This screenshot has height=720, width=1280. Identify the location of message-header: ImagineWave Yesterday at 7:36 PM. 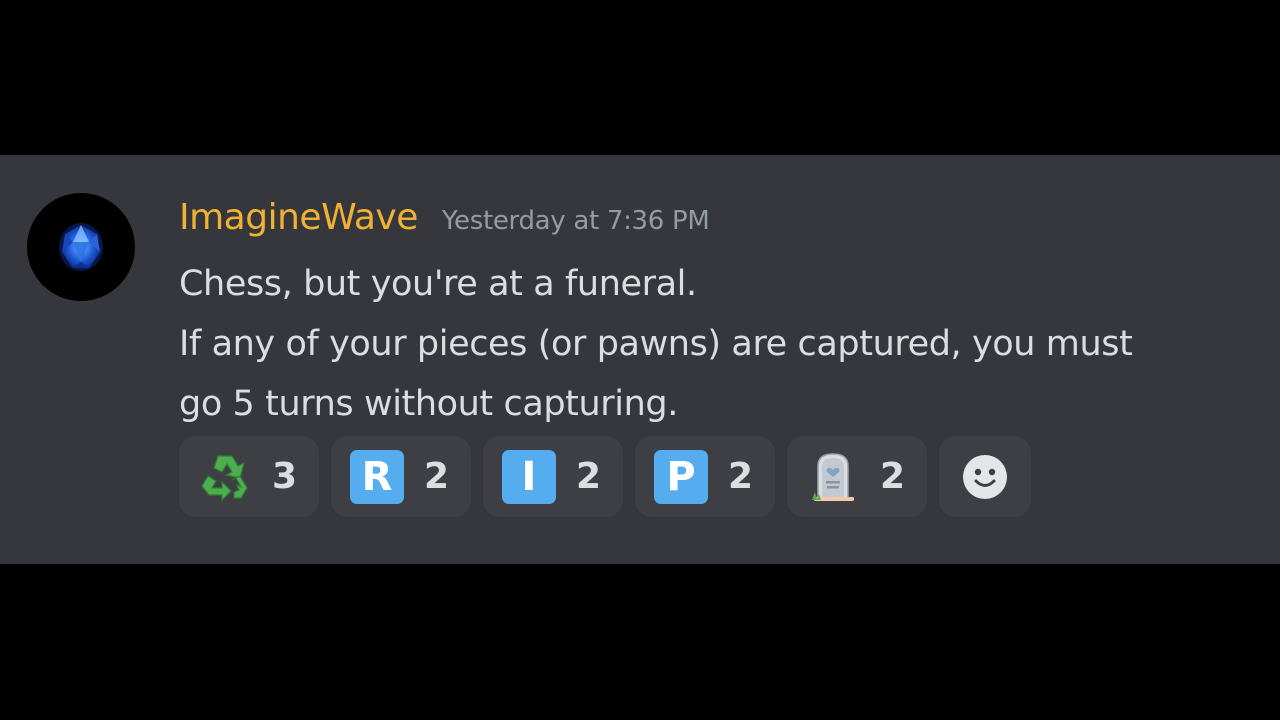
(444, 218).